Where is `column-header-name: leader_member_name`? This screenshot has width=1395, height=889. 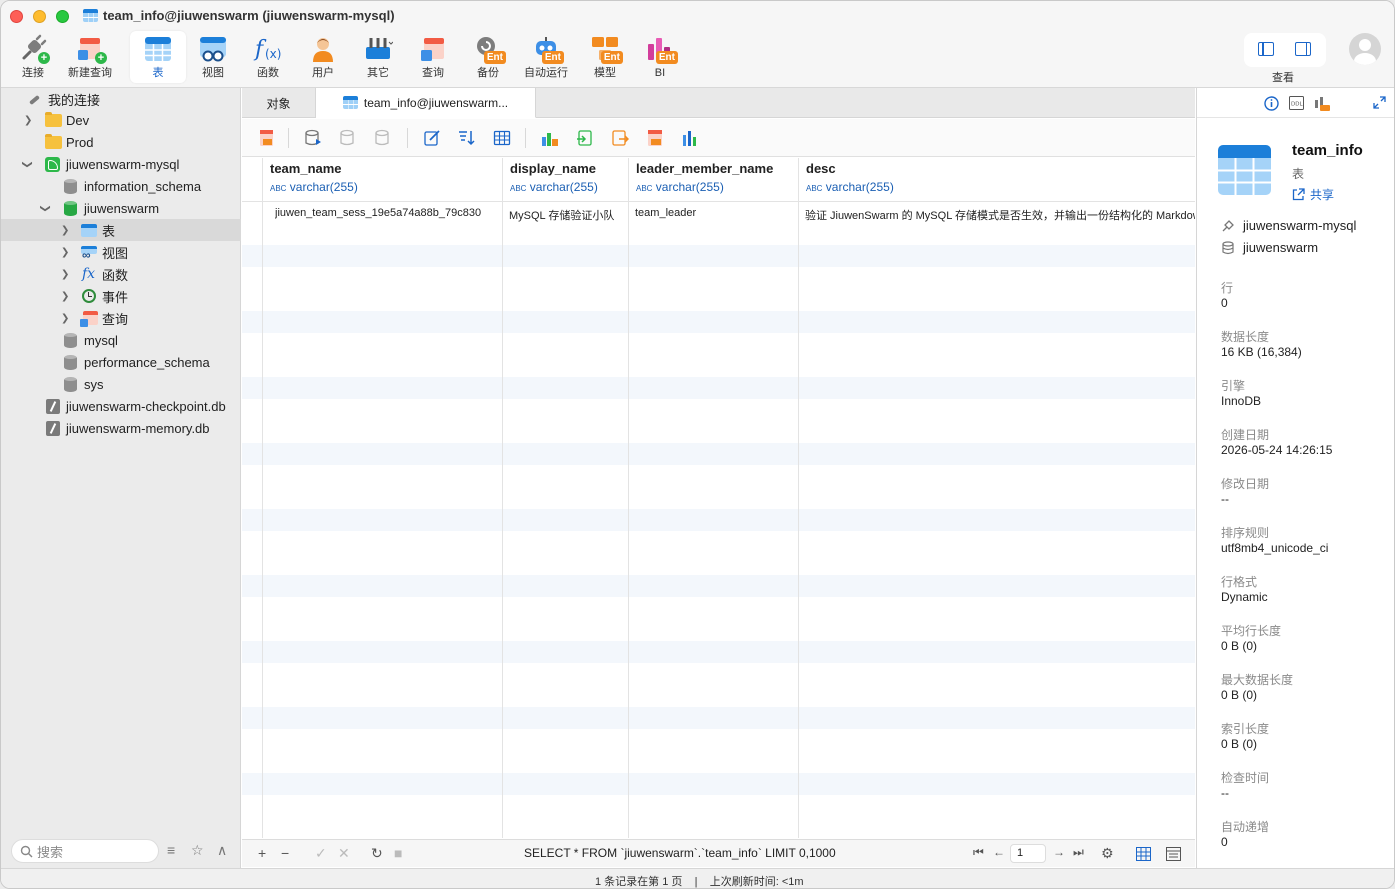
column-header-name: leader_member_name is located at coordinates (705, 168).